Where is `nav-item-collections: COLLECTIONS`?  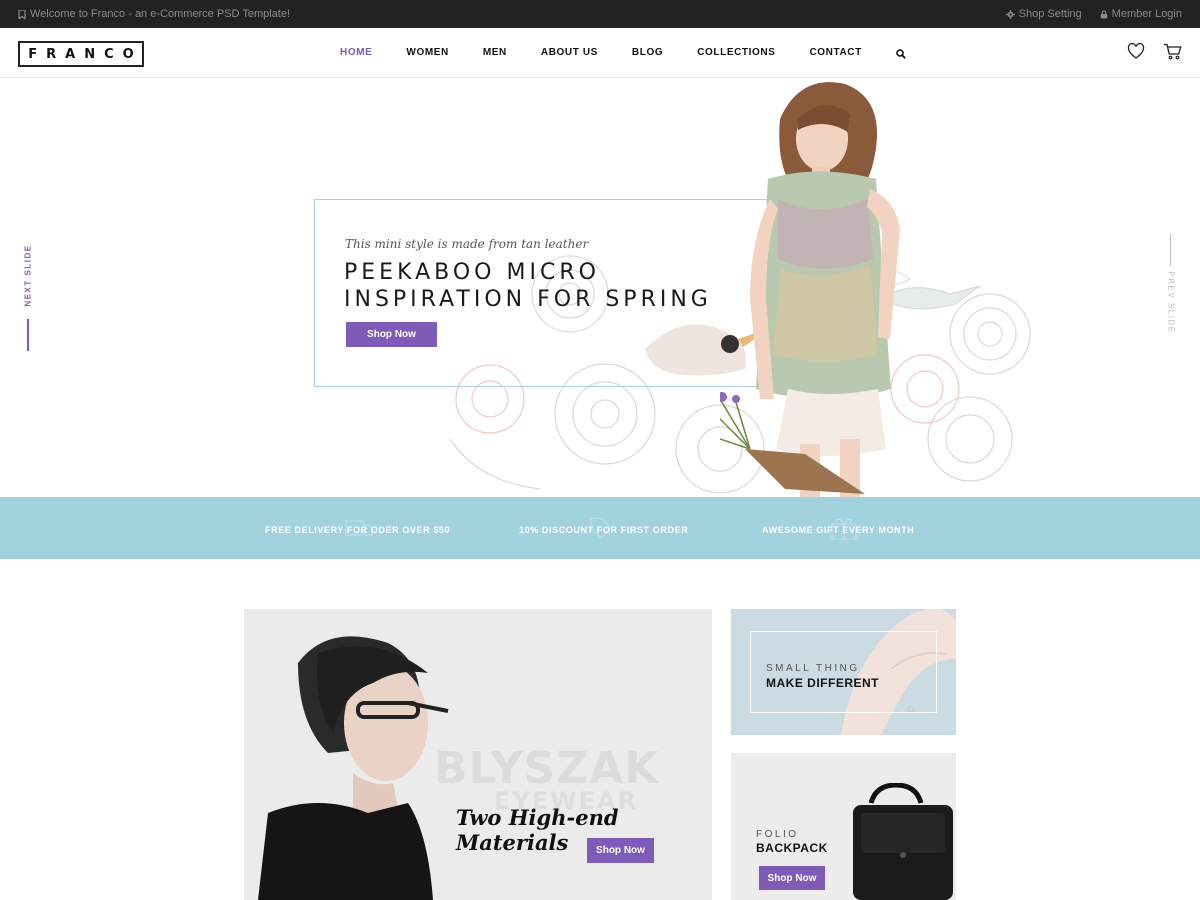
nav-item-collections: COLLECTIONS is located at coordinates (736, 55).